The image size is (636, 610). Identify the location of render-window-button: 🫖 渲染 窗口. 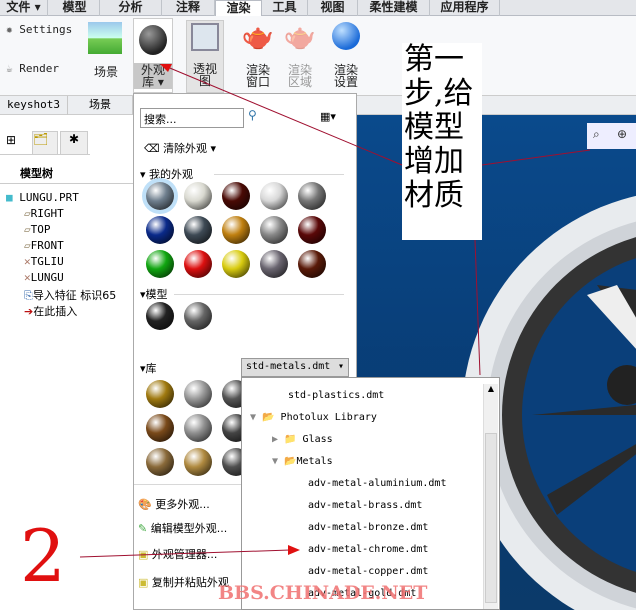
(258, 55).